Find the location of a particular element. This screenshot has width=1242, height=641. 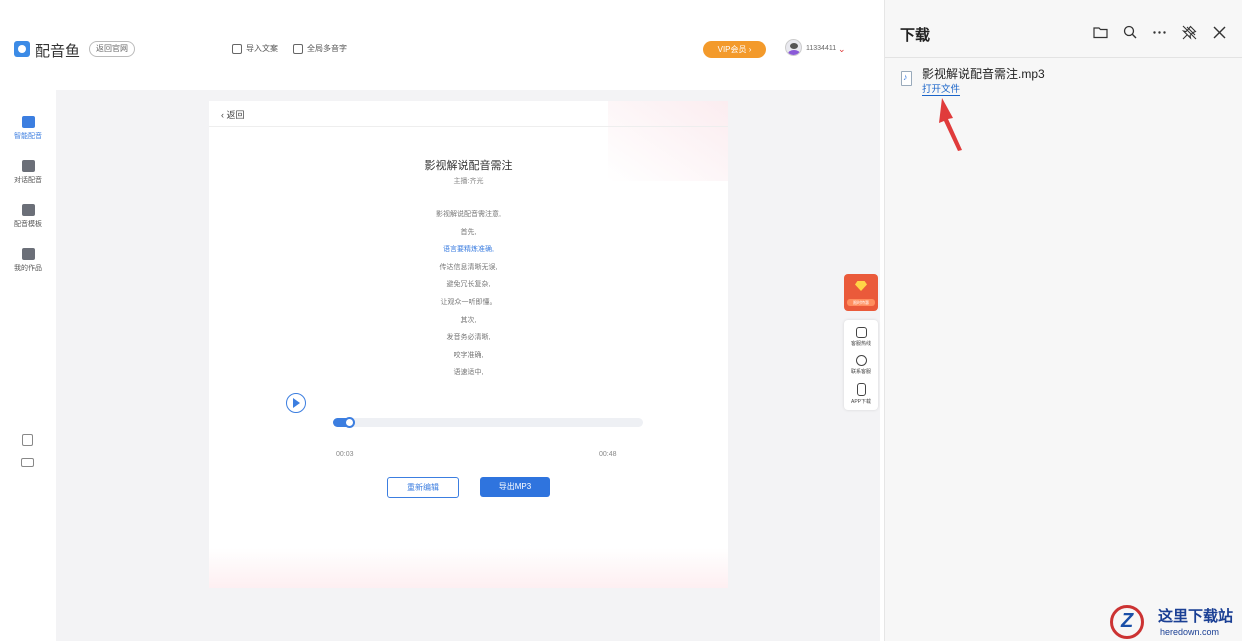

script-author: 主播:齐光 is located at coordinates (468, 181).